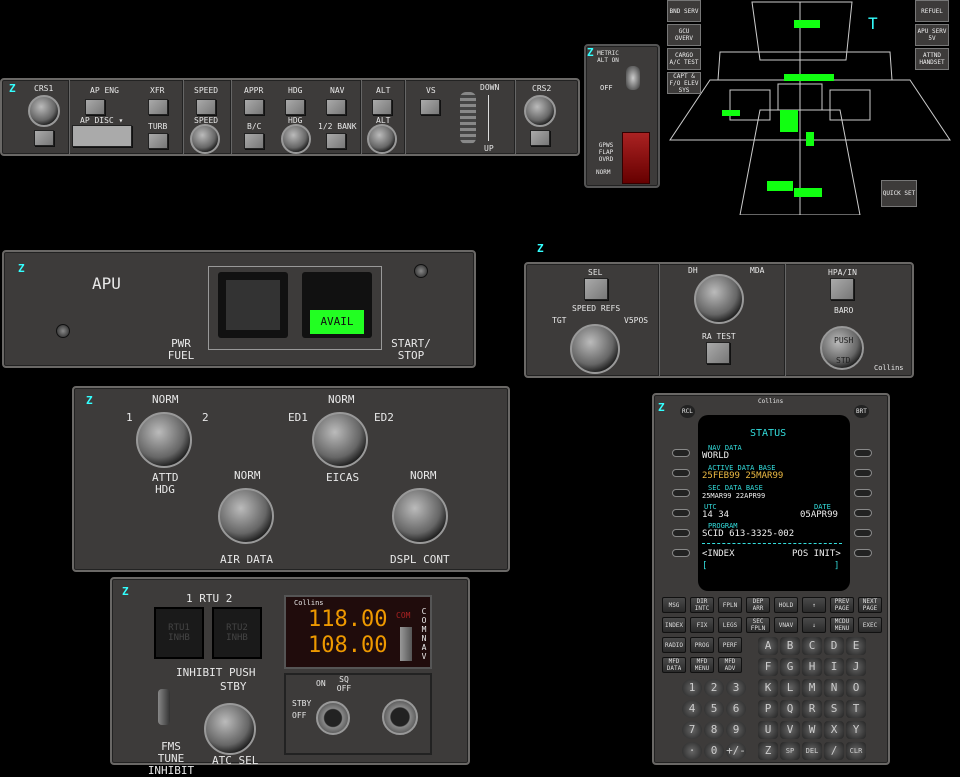 The width and height of the screenshot is (960, 777). I want to click on key-num-1: 2, so click(714, 688).